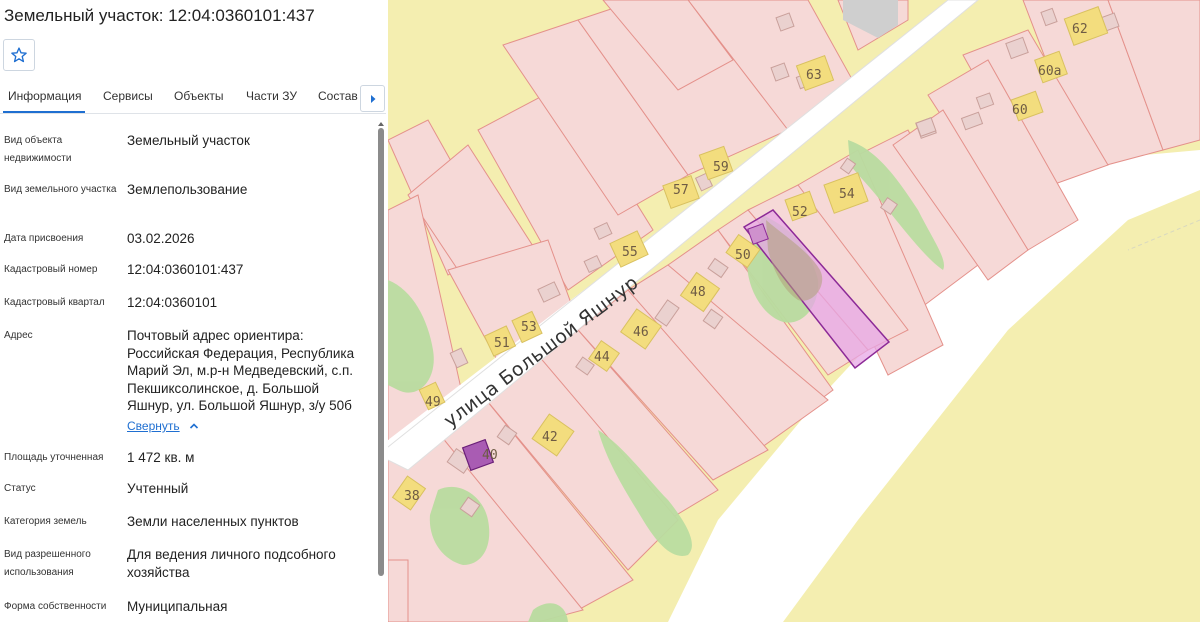 The image size is (1200, 622). What do you see at coordinates (630, 252) in the screenshot?
I see `house-number: 55` at bounding box center [630, 252].